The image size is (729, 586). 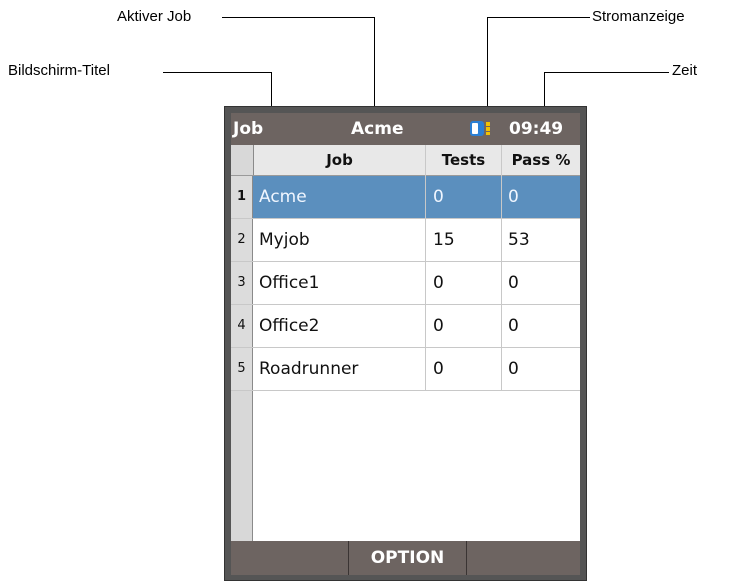 I want to click on screen-title: Job, so click(x=248, y=129).